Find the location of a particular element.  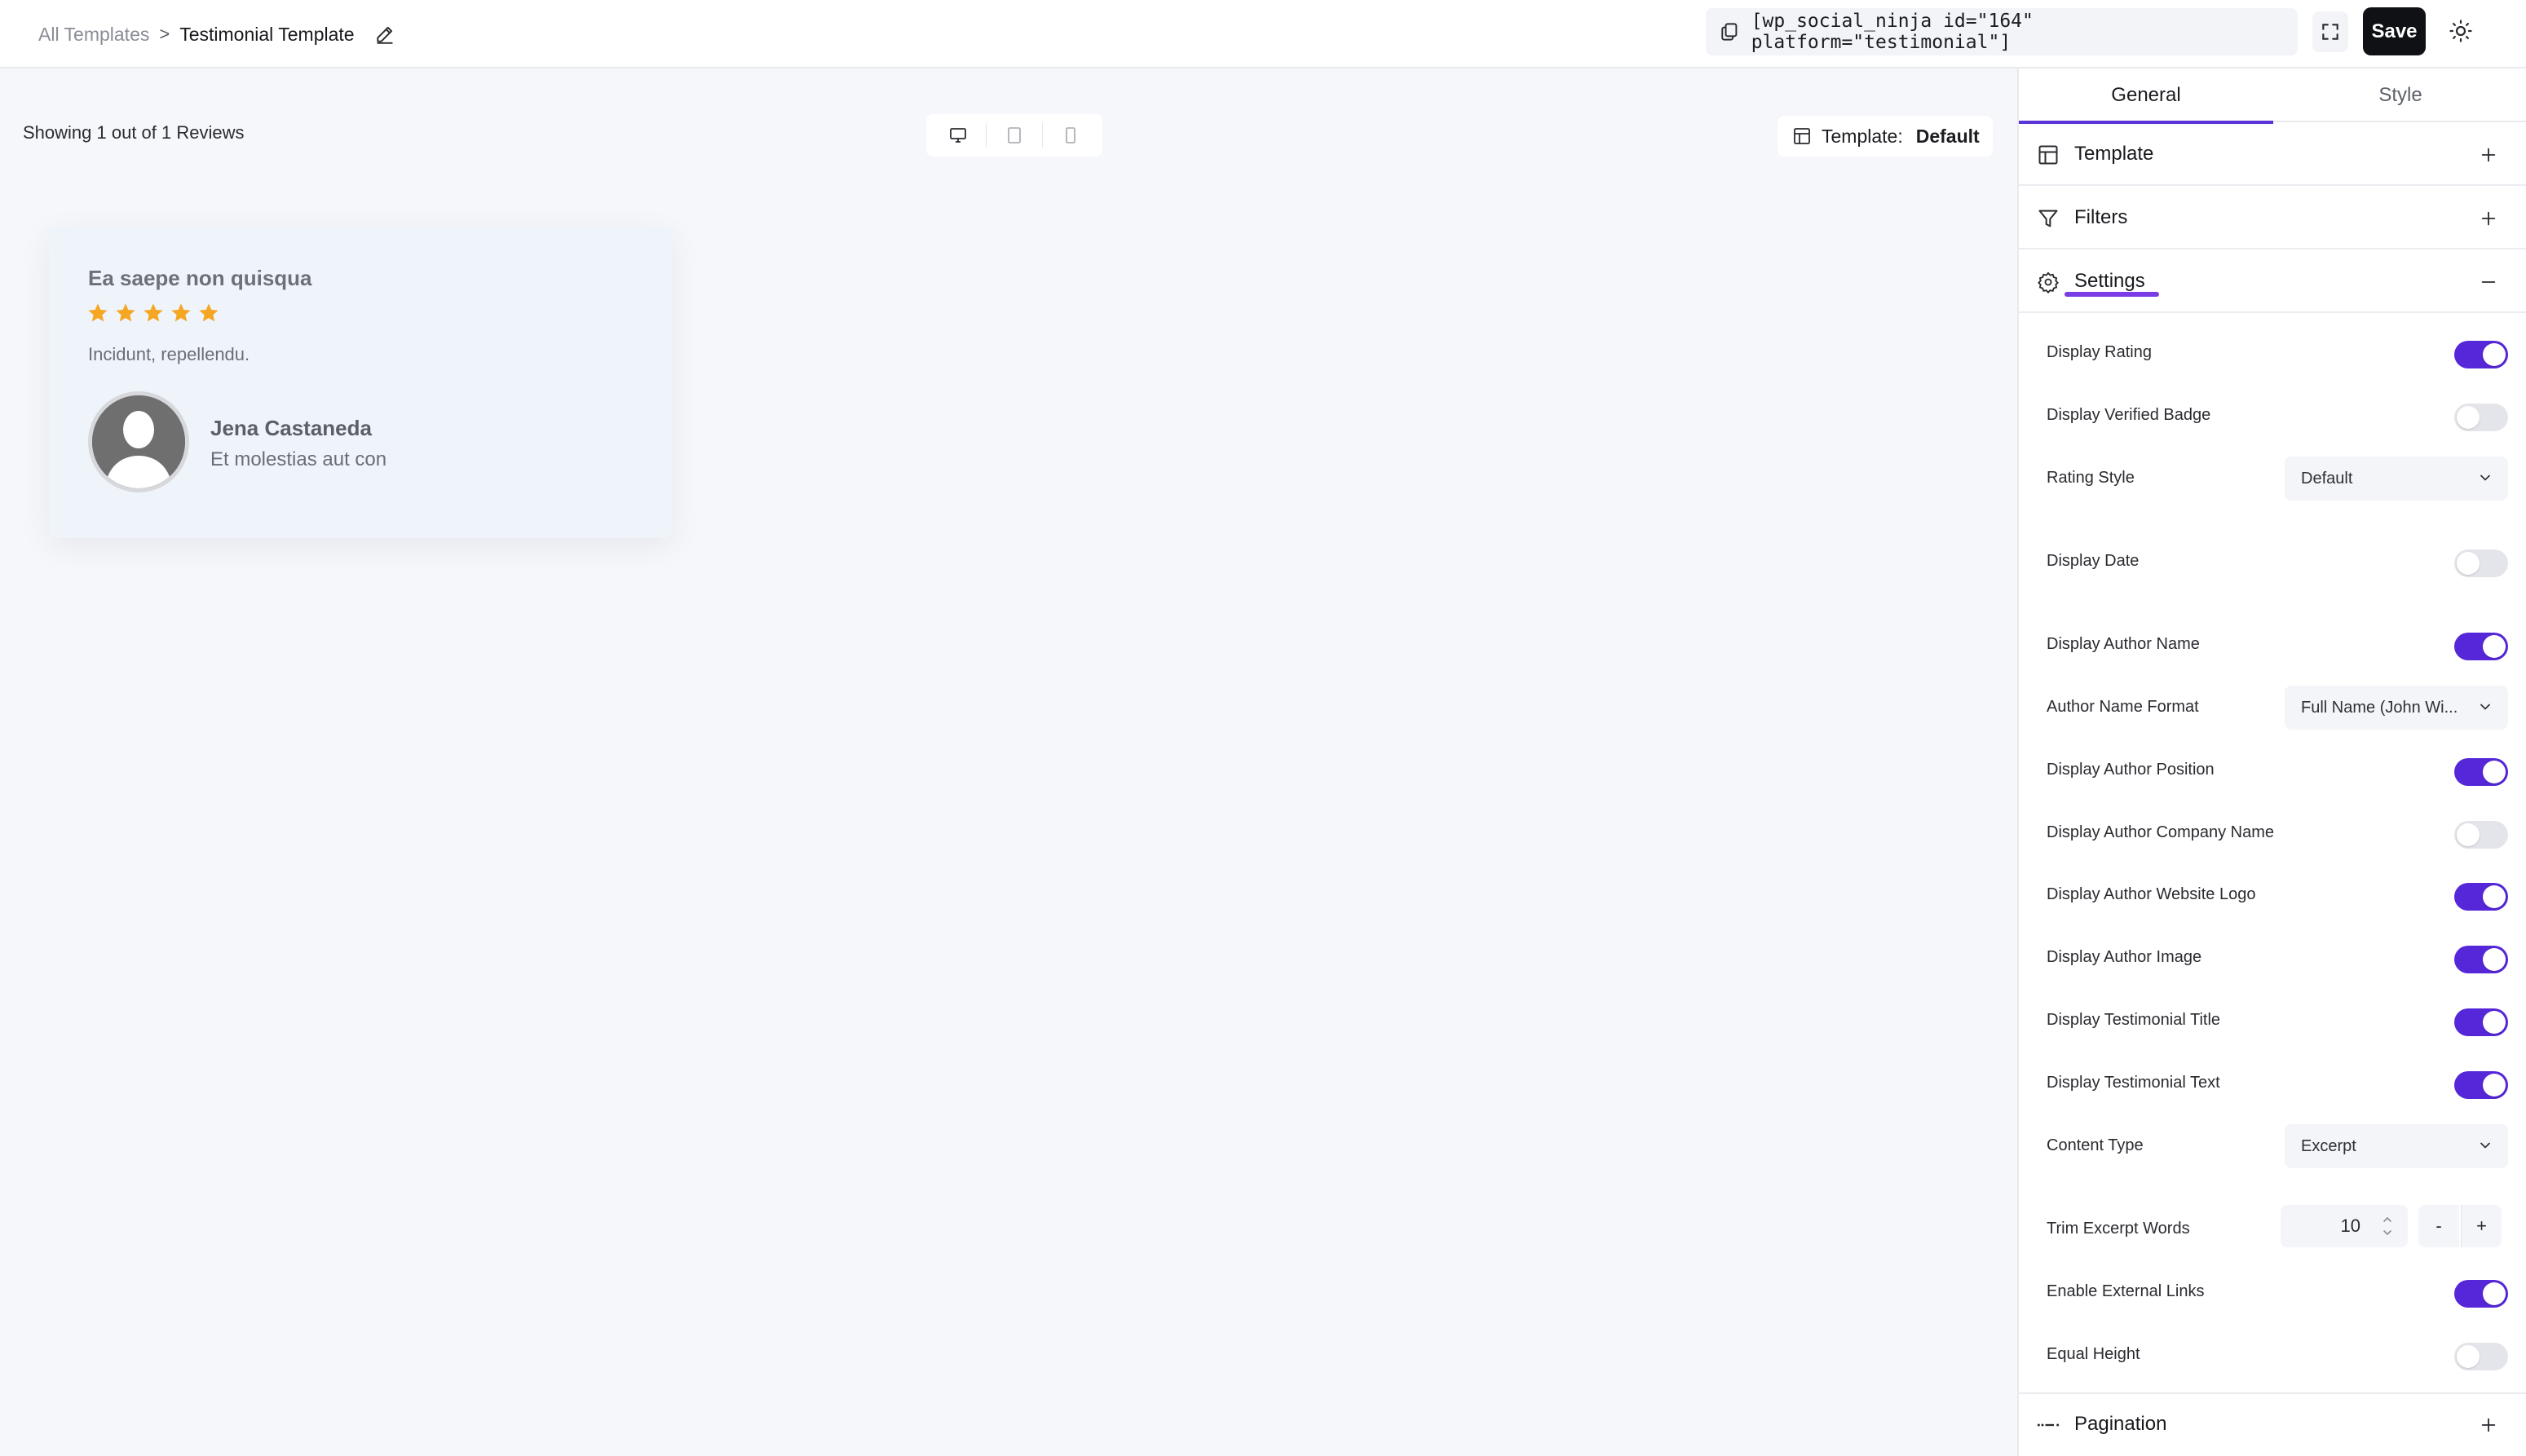

gear-icon is located at coordinates (2048, 282).